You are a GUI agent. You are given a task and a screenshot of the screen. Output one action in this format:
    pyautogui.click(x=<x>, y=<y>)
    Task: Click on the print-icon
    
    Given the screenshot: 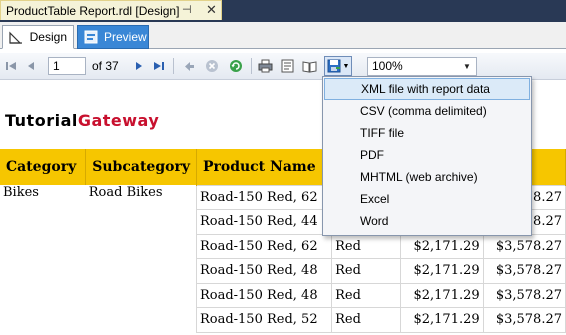 What is the action you would take?
    pyautogui.click(x=265, y=66)
    